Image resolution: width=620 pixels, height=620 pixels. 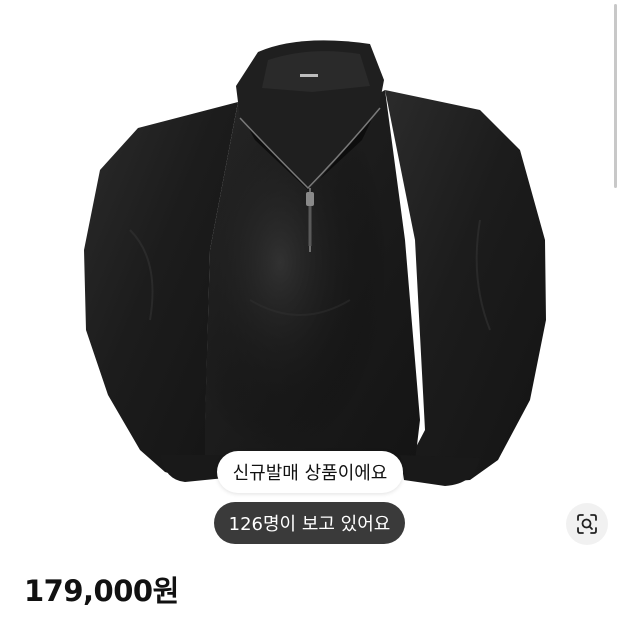 I want to click on new-release-label: 신규발매 상품이에요, so click(x=310, y=473).